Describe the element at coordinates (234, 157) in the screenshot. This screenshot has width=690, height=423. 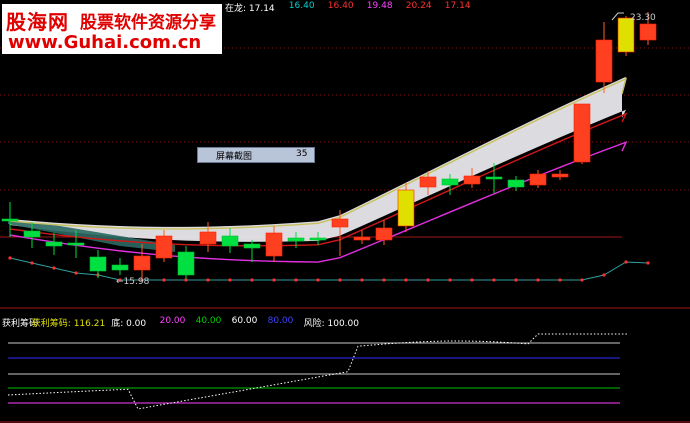
I see `tooltip-label: 屏幕截图` at that location.